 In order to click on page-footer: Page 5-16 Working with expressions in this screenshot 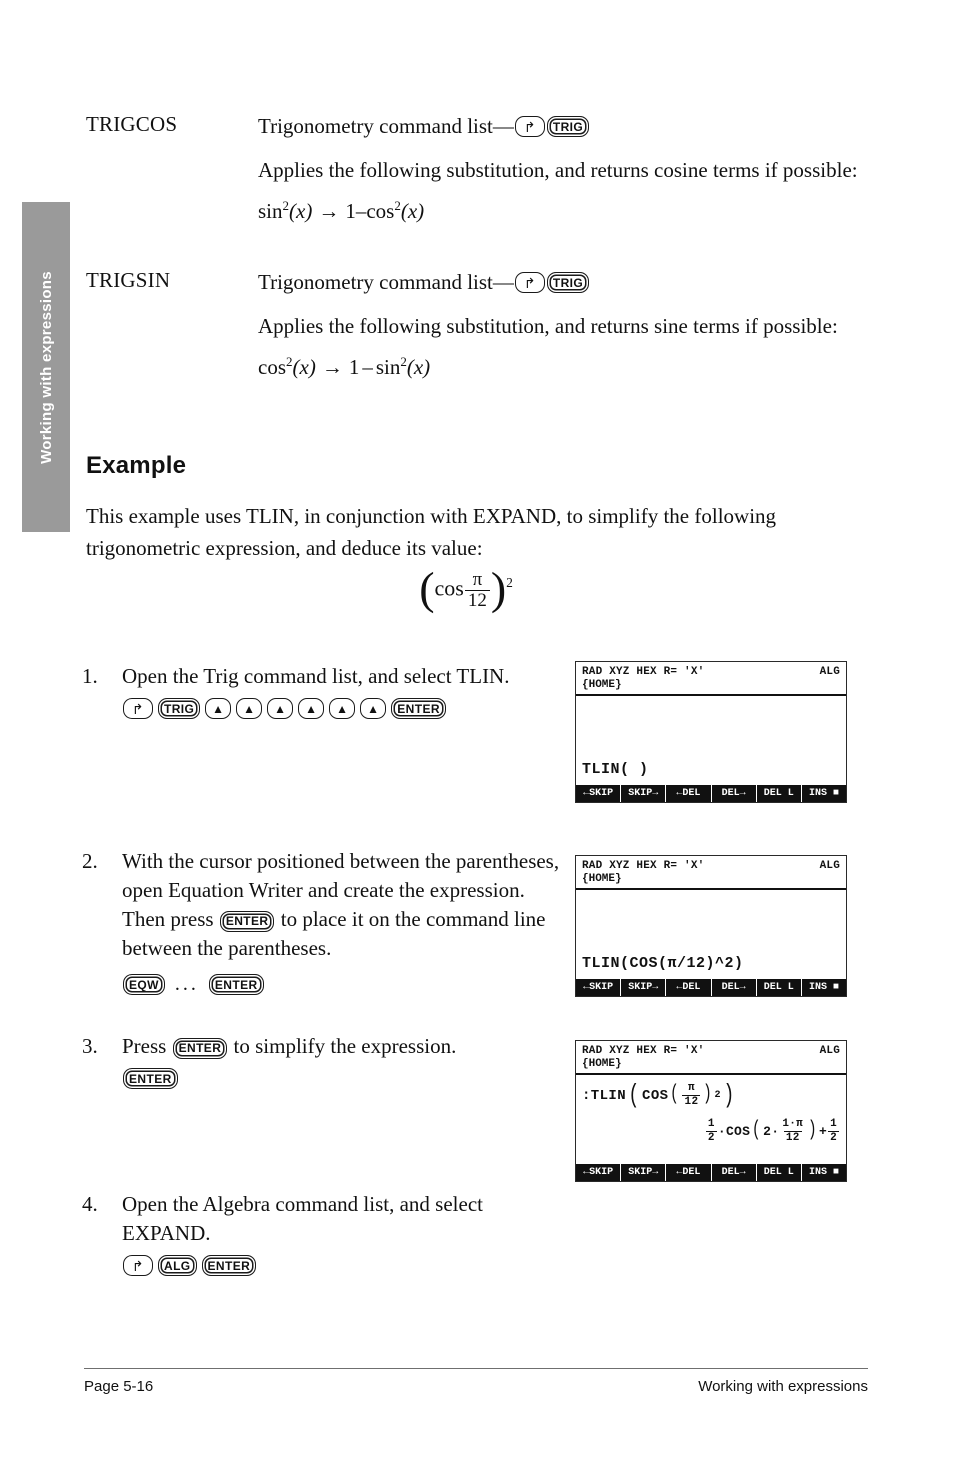, I will do `click(476, 1386)`.